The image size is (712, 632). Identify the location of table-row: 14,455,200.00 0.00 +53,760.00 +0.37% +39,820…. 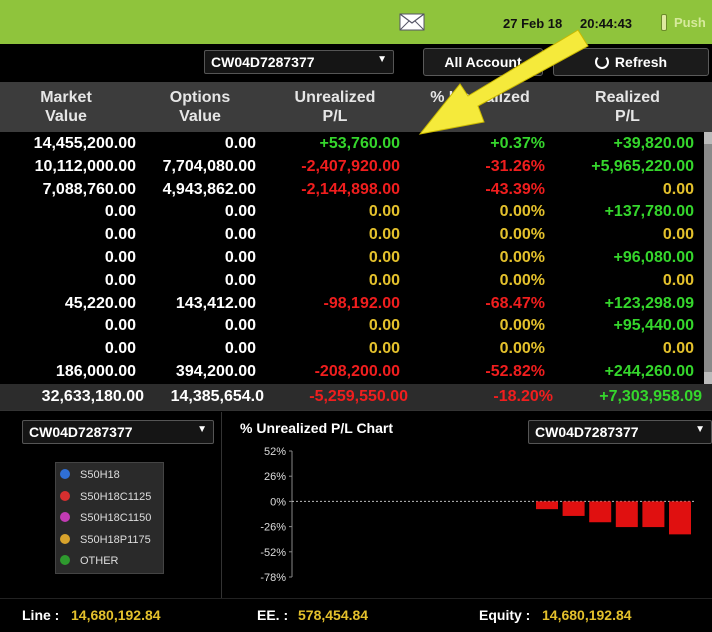
(352, 143).